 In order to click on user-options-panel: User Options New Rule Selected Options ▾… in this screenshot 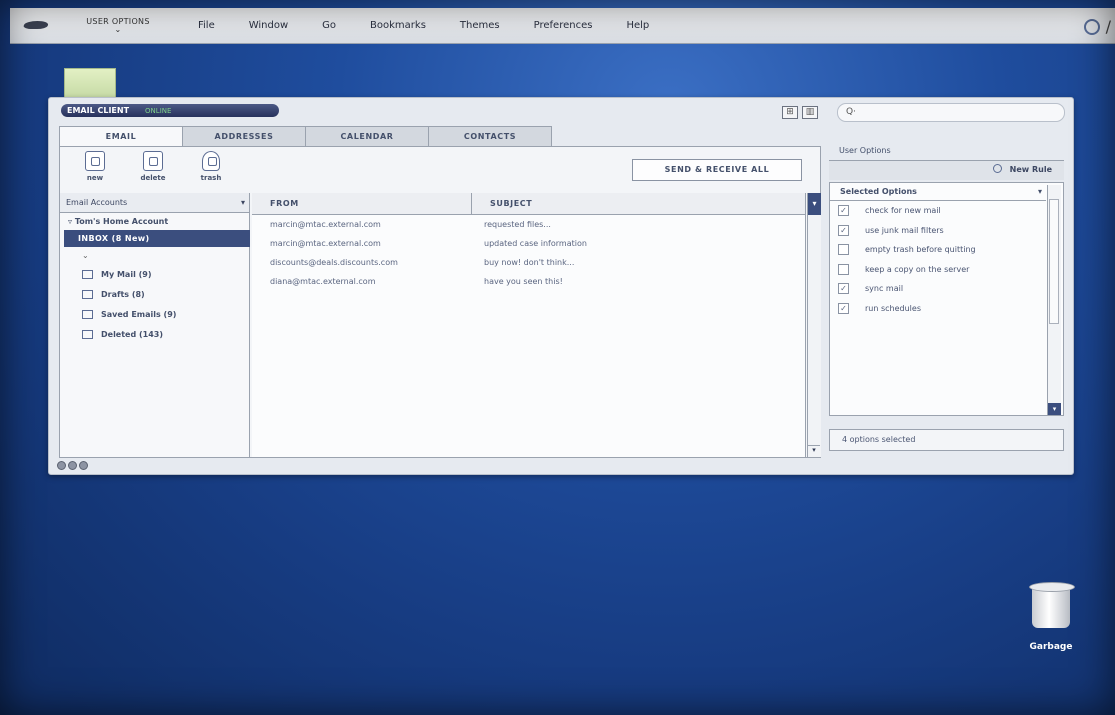, I will do `click(946, 303)`.